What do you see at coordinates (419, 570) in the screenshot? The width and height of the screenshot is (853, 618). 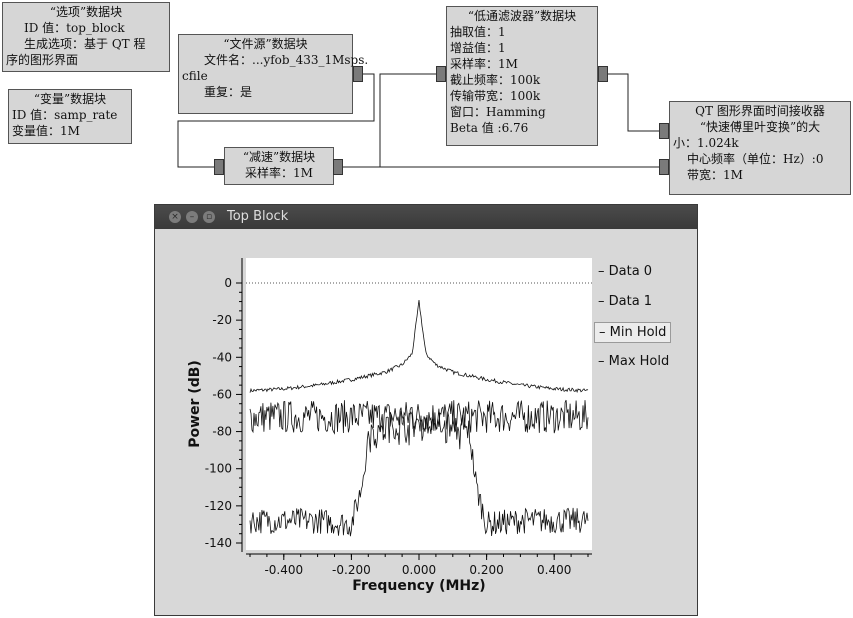 I see `x-tick-label: 0.000` at bounding box center [419, 570].